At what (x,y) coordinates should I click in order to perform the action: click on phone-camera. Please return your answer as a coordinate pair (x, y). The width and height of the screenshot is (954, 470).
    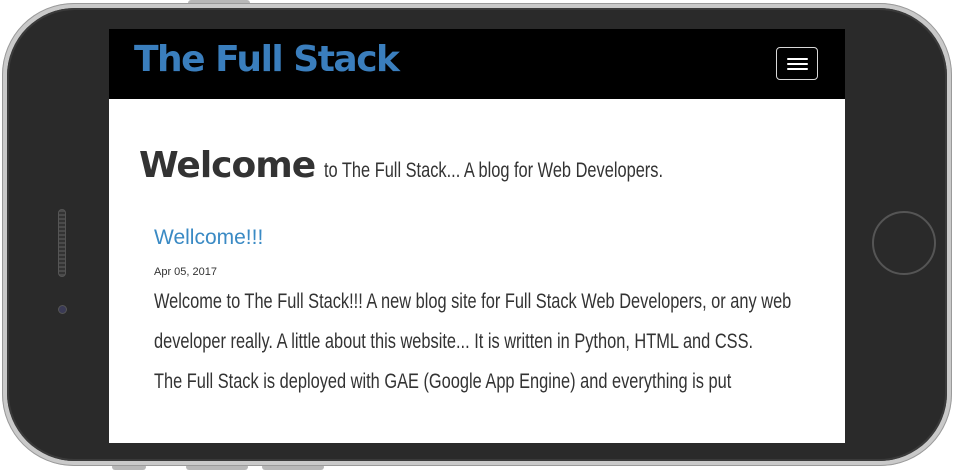
    Looking at the image, I should click on (62, 309).